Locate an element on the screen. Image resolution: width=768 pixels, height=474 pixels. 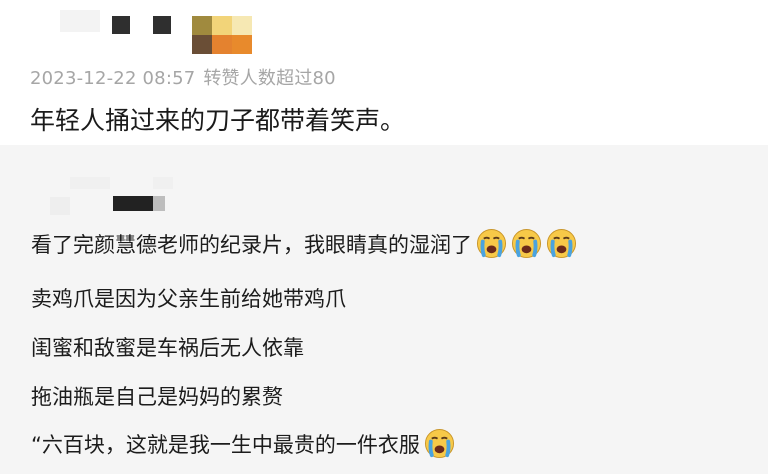
reply-line-text: 闺蜜和敌蜜是车祸后无人依靠 is located at coordinates (167, 348).